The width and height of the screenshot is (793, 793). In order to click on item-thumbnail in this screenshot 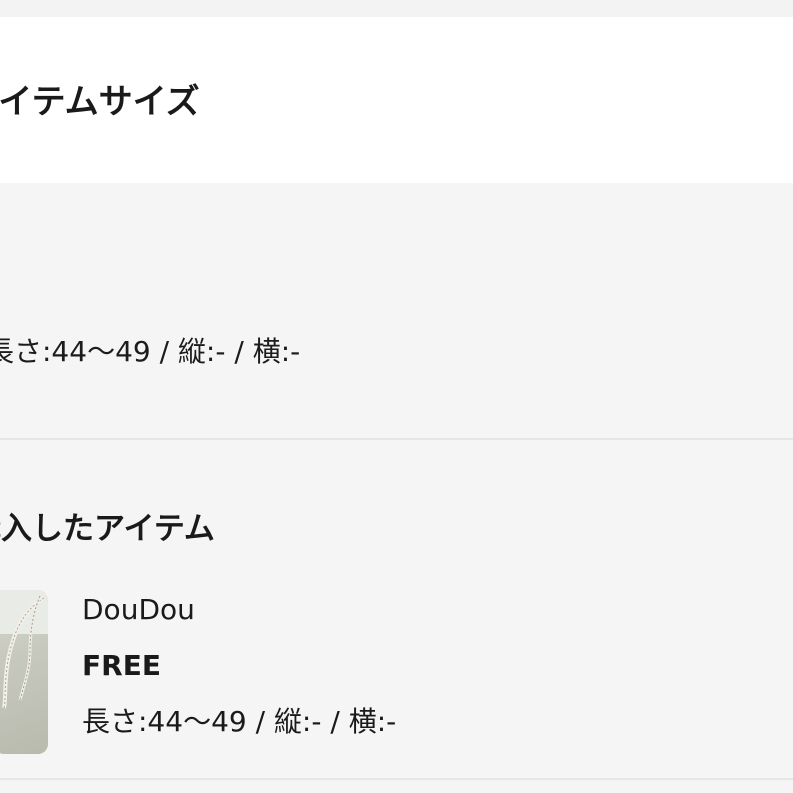, I will do `click(24, 672)`.